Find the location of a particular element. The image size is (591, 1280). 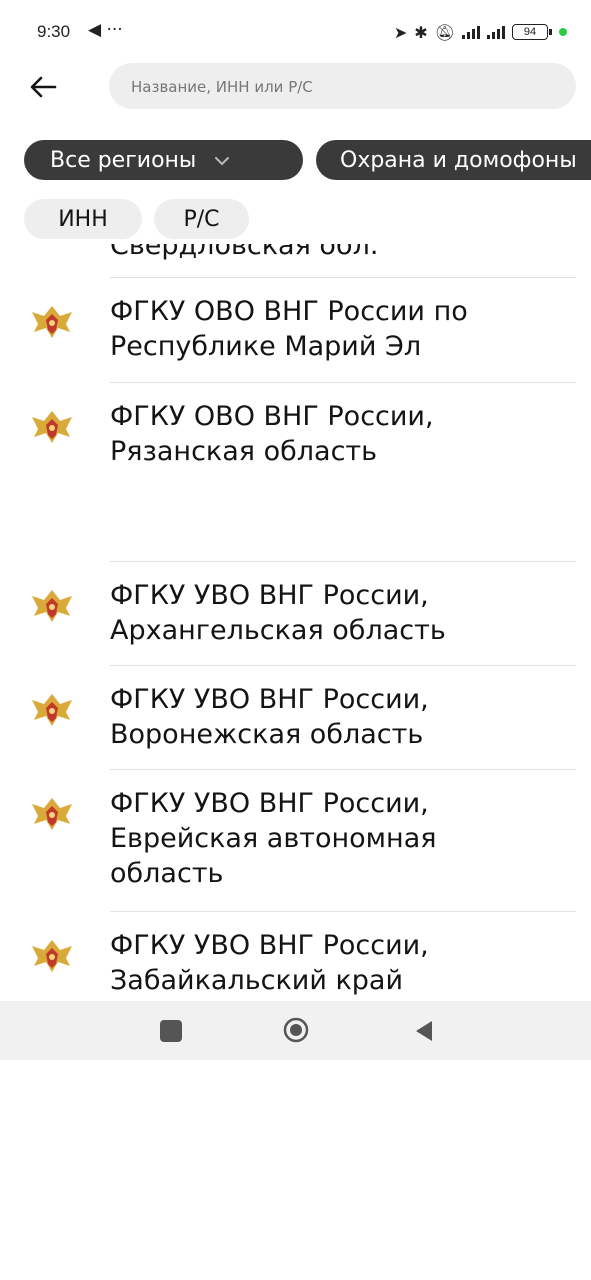

system-navigation-bar is located at coordinates (295, 1030).